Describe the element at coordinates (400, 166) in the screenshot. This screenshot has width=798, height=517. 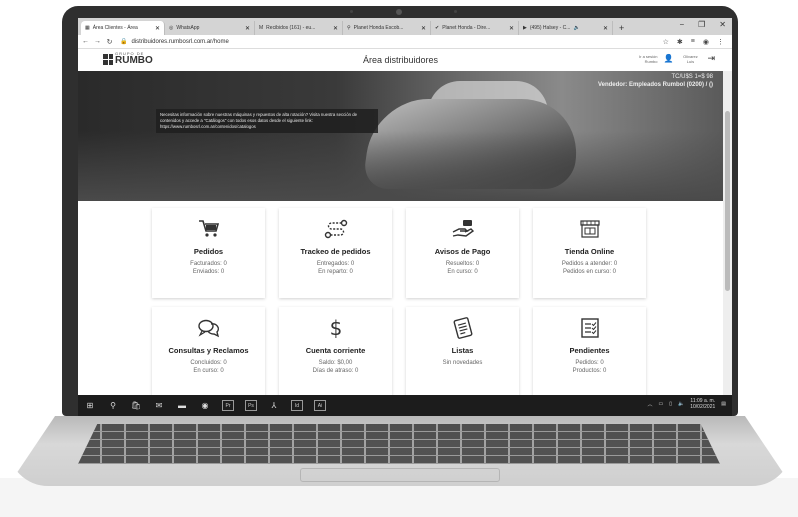
I see `grass-image` at that location.